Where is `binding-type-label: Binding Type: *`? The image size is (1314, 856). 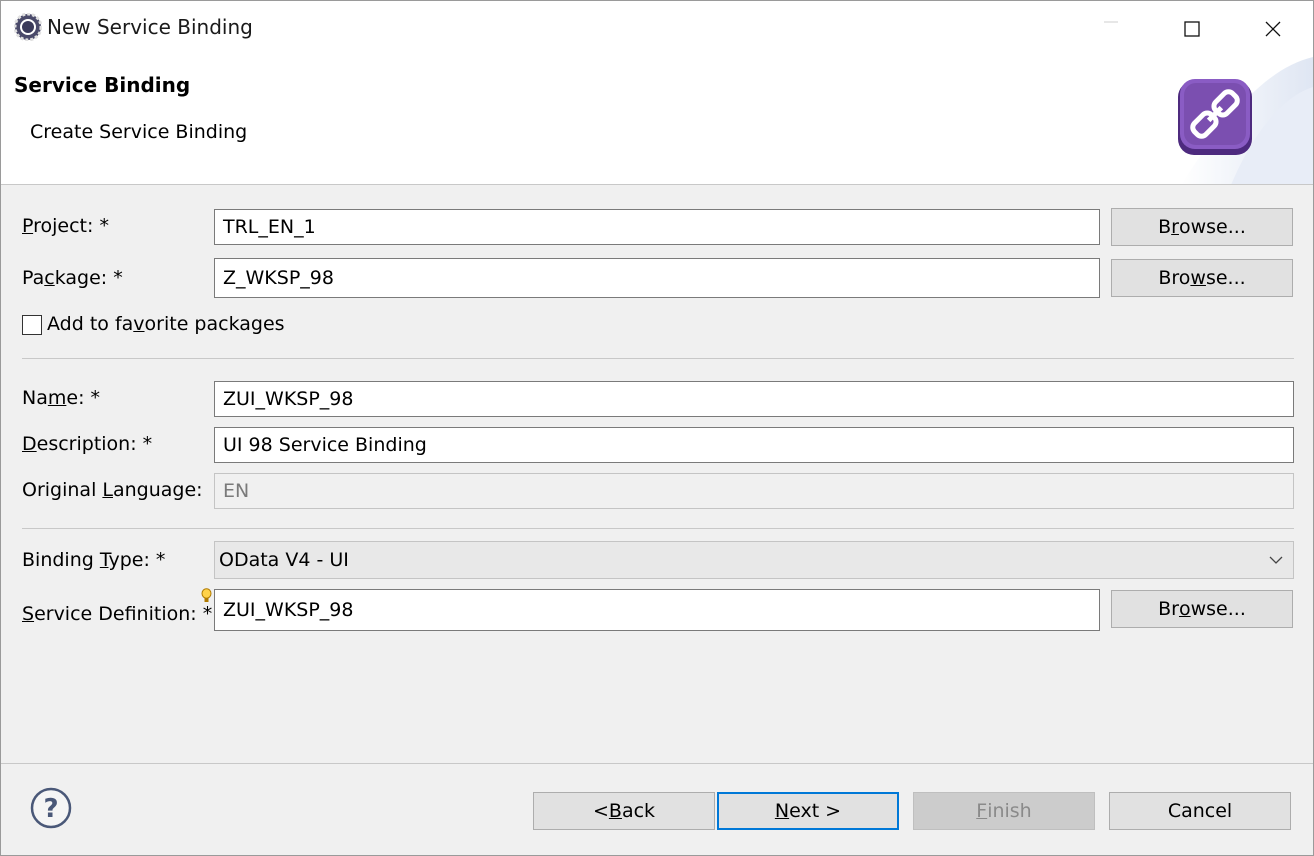
binding-type-label: Binding Type: * is located at coordinates (94, 560).